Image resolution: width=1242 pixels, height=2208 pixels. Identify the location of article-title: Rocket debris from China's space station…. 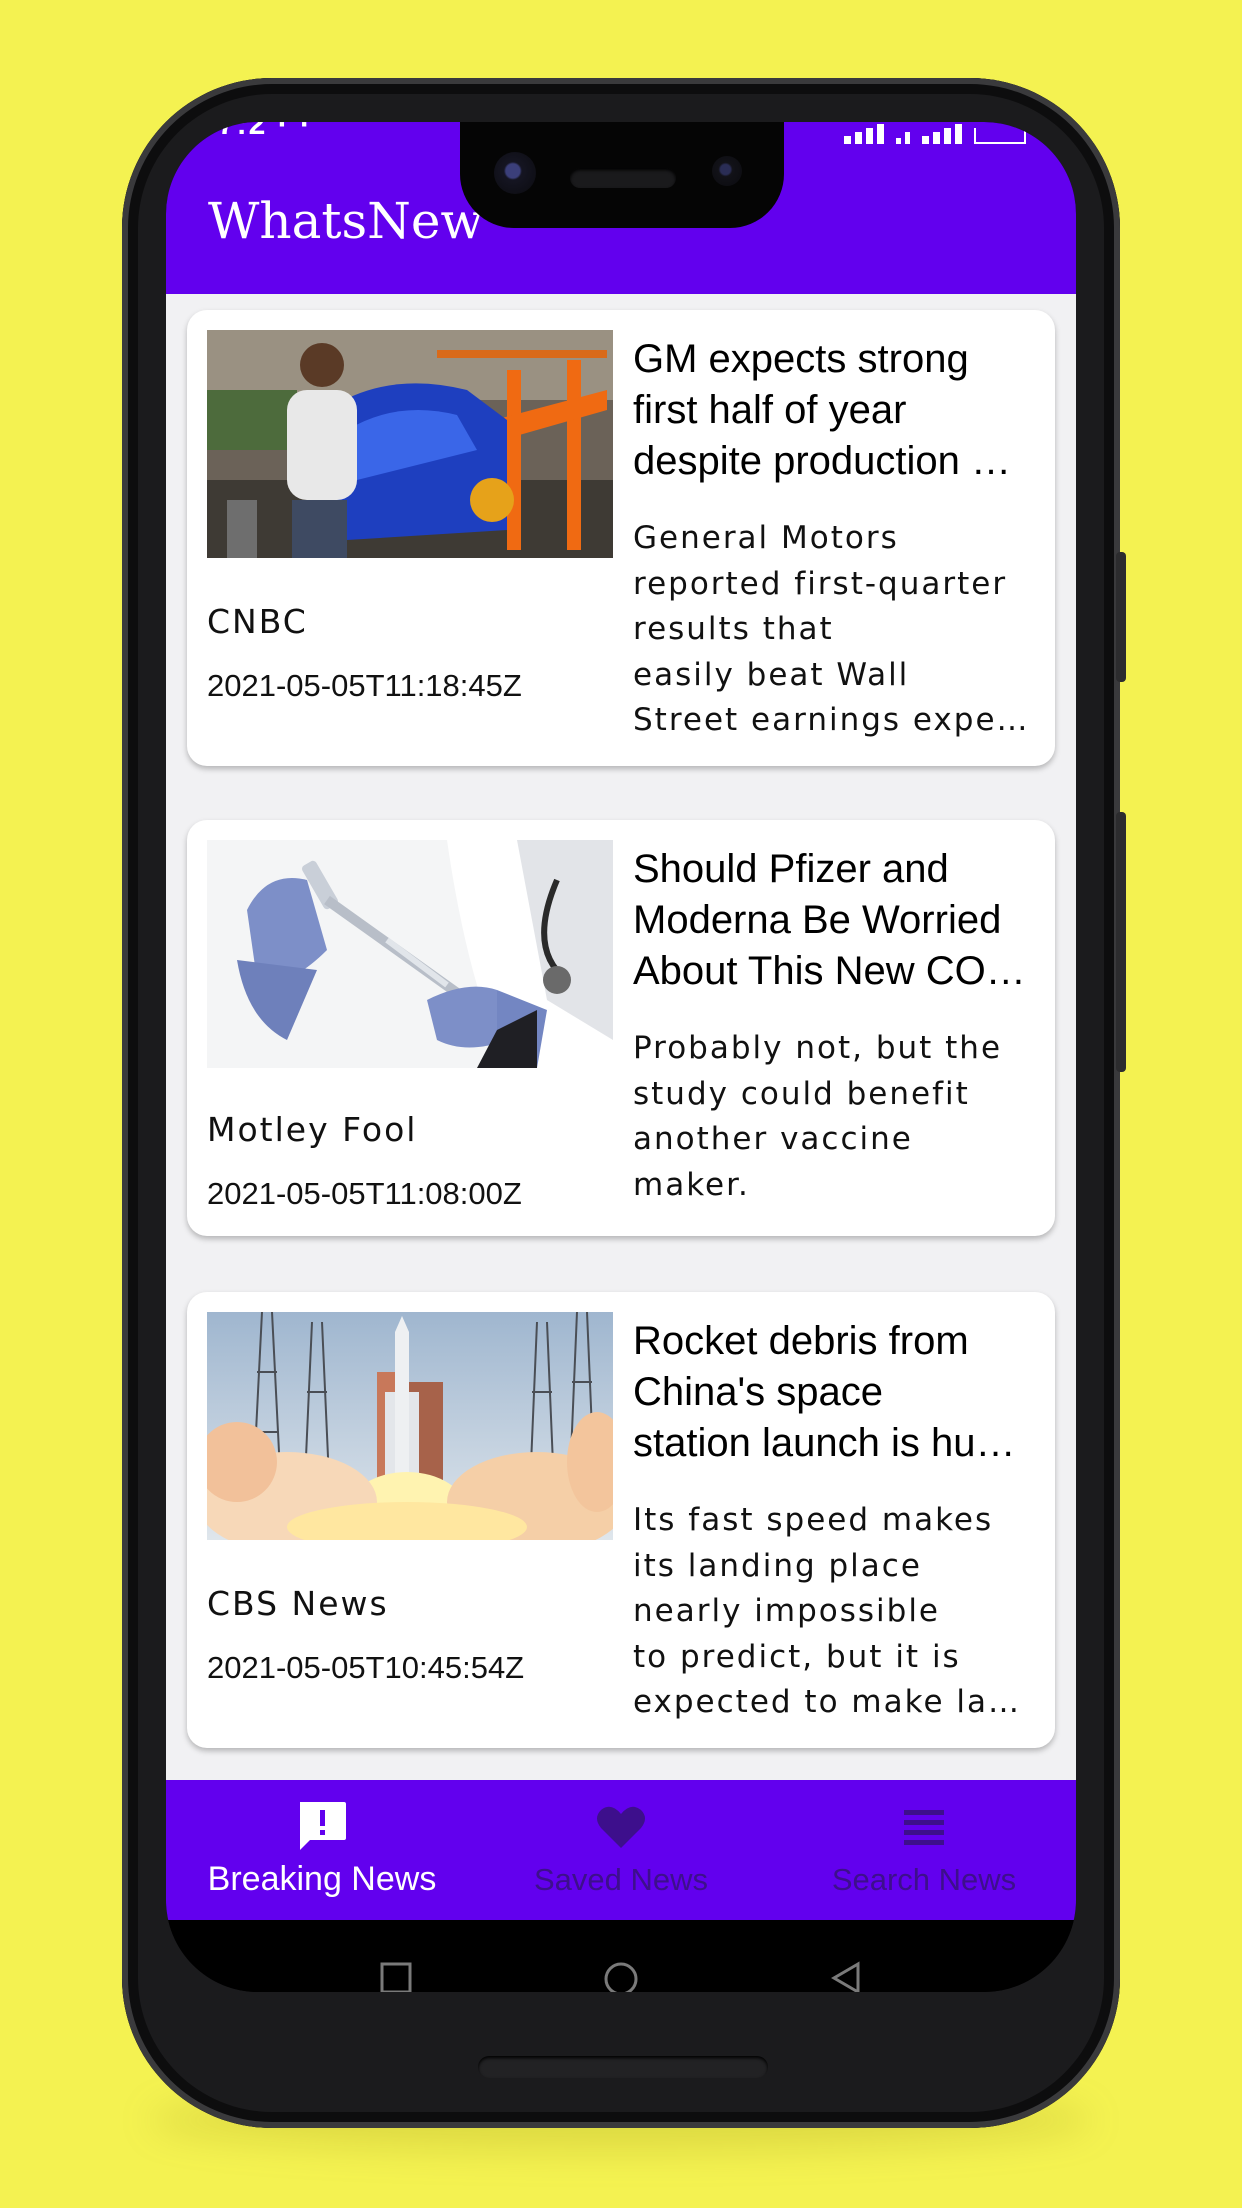
(838, 1392).